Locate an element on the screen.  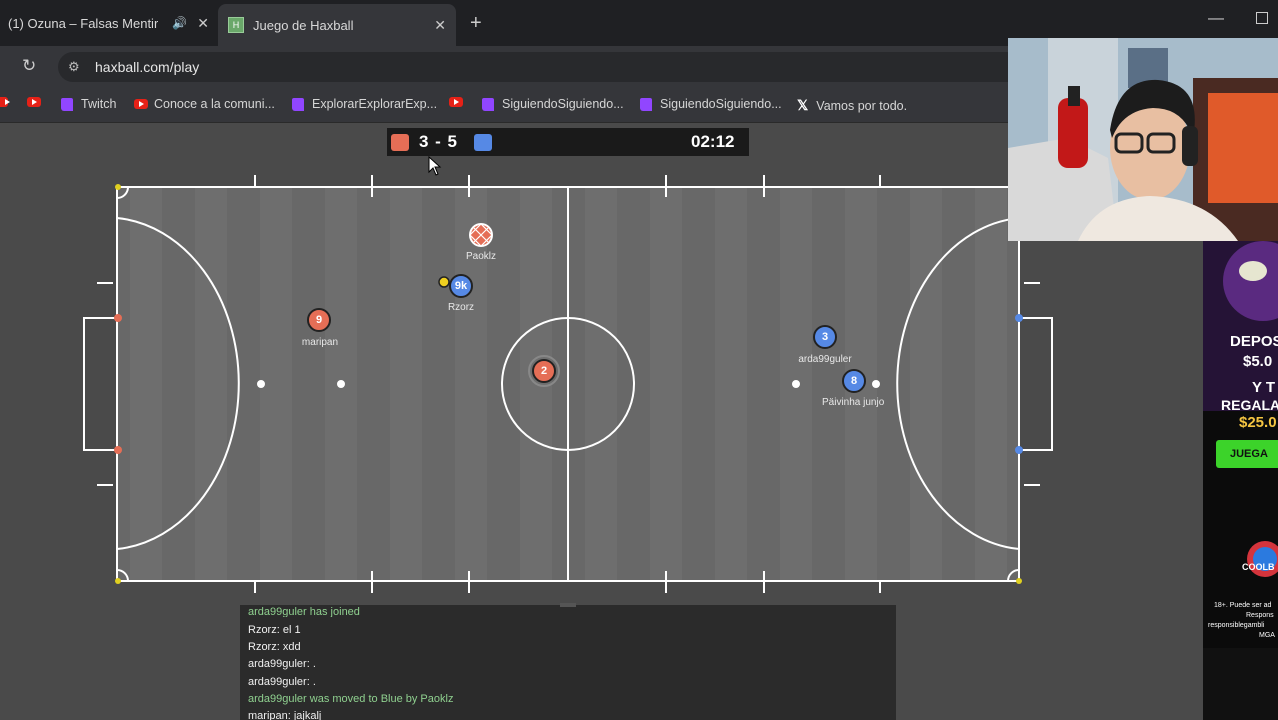
chat-line: maripan: jajkalj is located at coordinates (285, 715).